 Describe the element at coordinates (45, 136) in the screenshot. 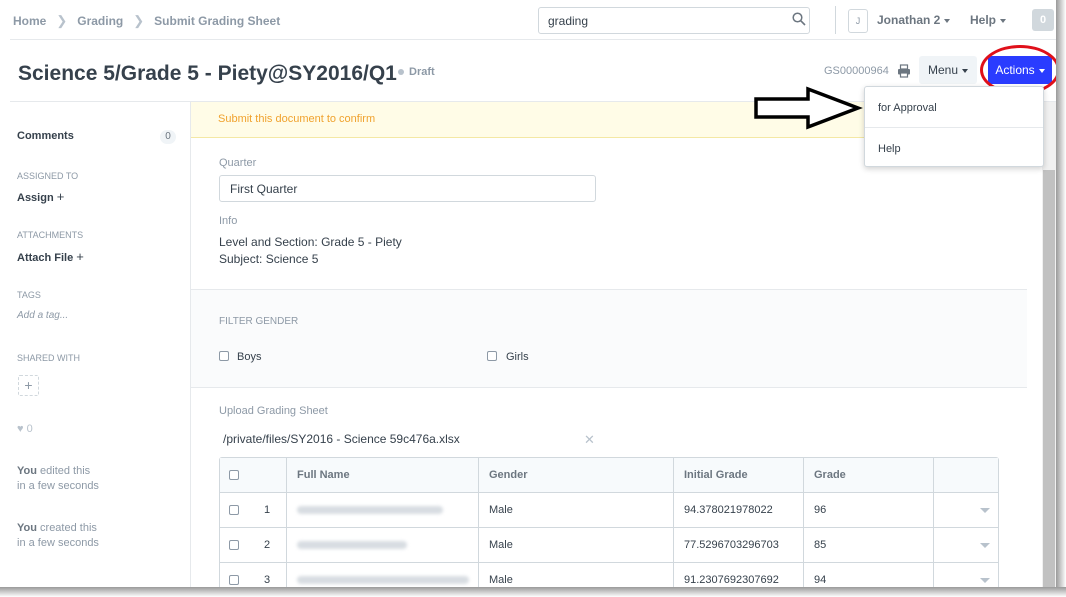

I see `comments-link: Comments` at that location.